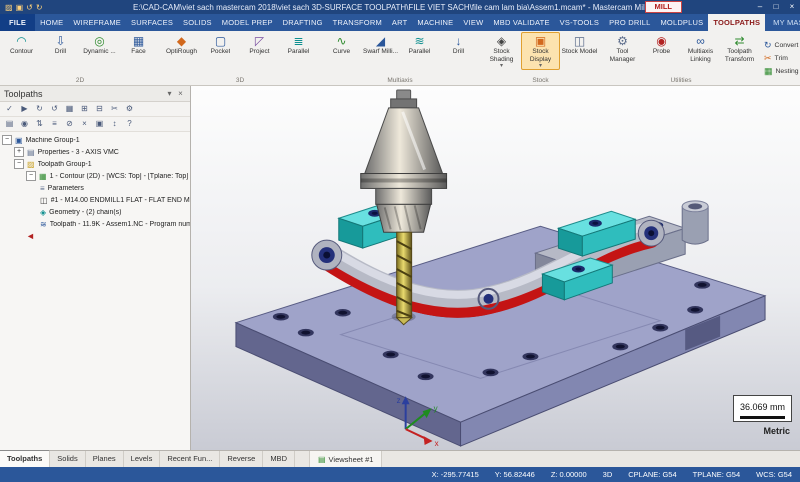 The width and height of the screenshot is (800, 482). I want to click on drill-multiaxis-icon: ↓, so click(458, 41).